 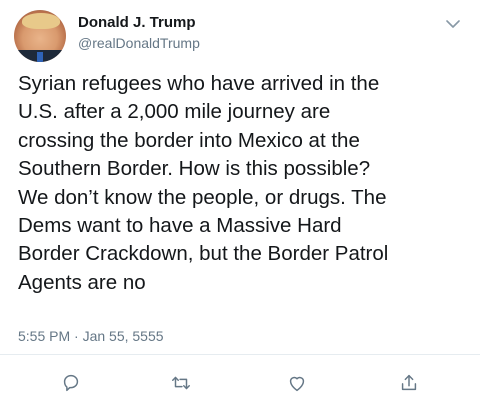 What do you see at coordinates (139, 43) in the screenshot?
I see `user-handle: @realDonaldTrump` at bounding box center [139, 43].